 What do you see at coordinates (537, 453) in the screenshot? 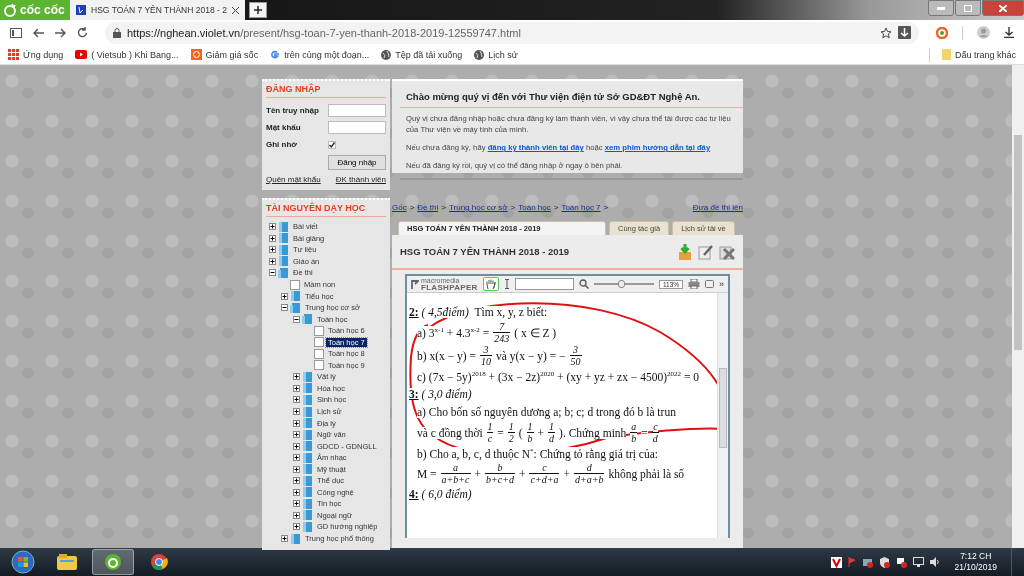
I see `math-text: b) Cho a, b, c, d thuộc N$^{*}$: Chứng tỏ rằng giá trị của:` at bounding box center [537, 453].